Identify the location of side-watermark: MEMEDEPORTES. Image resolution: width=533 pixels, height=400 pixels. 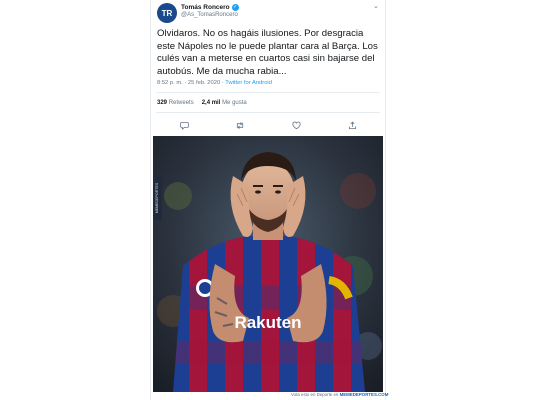
(157, 197).